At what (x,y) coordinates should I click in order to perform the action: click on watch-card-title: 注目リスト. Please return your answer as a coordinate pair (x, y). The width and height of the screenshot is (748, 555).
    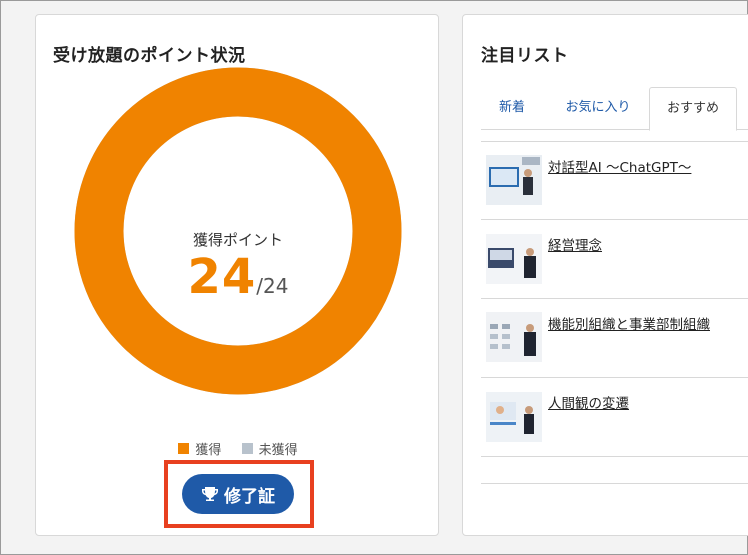
    Looking at the image, I should click on (525, 56).